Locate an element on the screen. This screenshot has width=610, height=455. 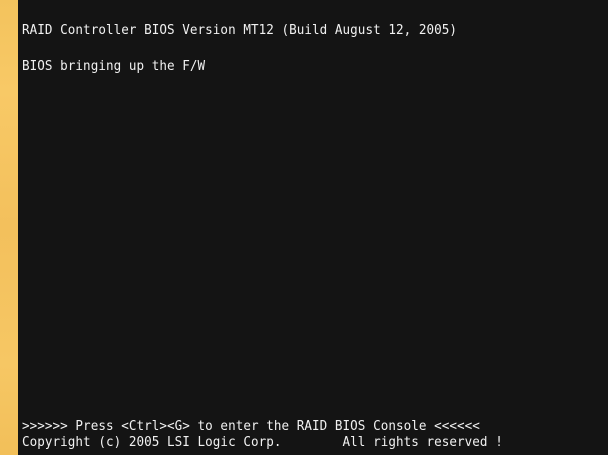
left-accent-strip is located at coordinates (9, 227).